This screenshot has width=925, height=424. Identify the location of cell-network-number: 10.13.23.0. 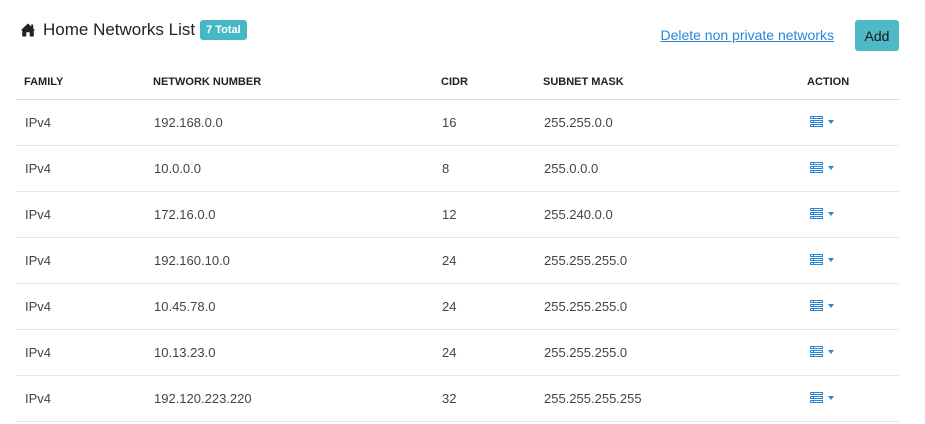
(289, 352).